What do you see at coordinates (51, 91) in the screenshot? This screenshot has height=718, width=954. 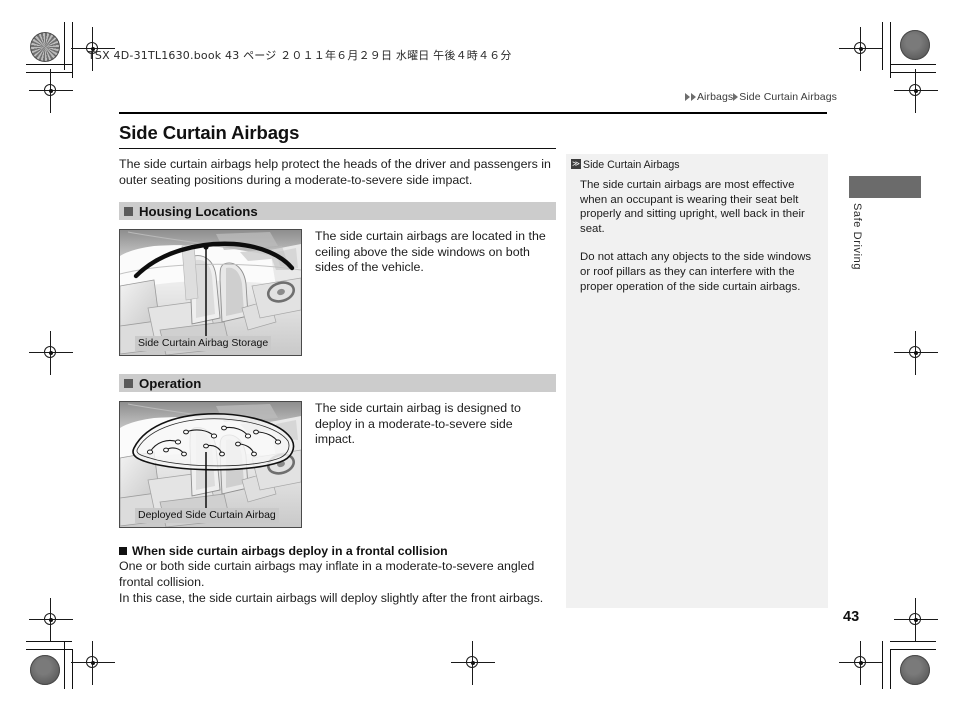 I see `registration-mark-left-upper` at bounding box center [51, 91].